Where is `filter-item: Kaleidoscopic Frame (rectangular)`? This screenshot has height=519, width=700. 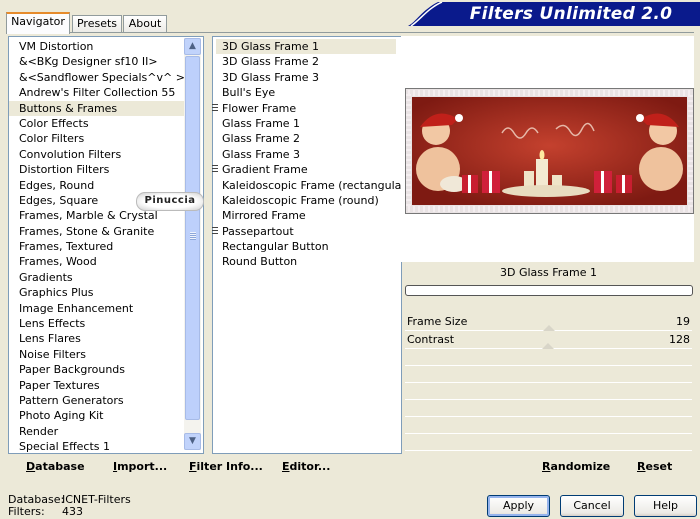
filter-item: Kaleidoscopic Frame (rectangular) is located at coordinates (313, 185).